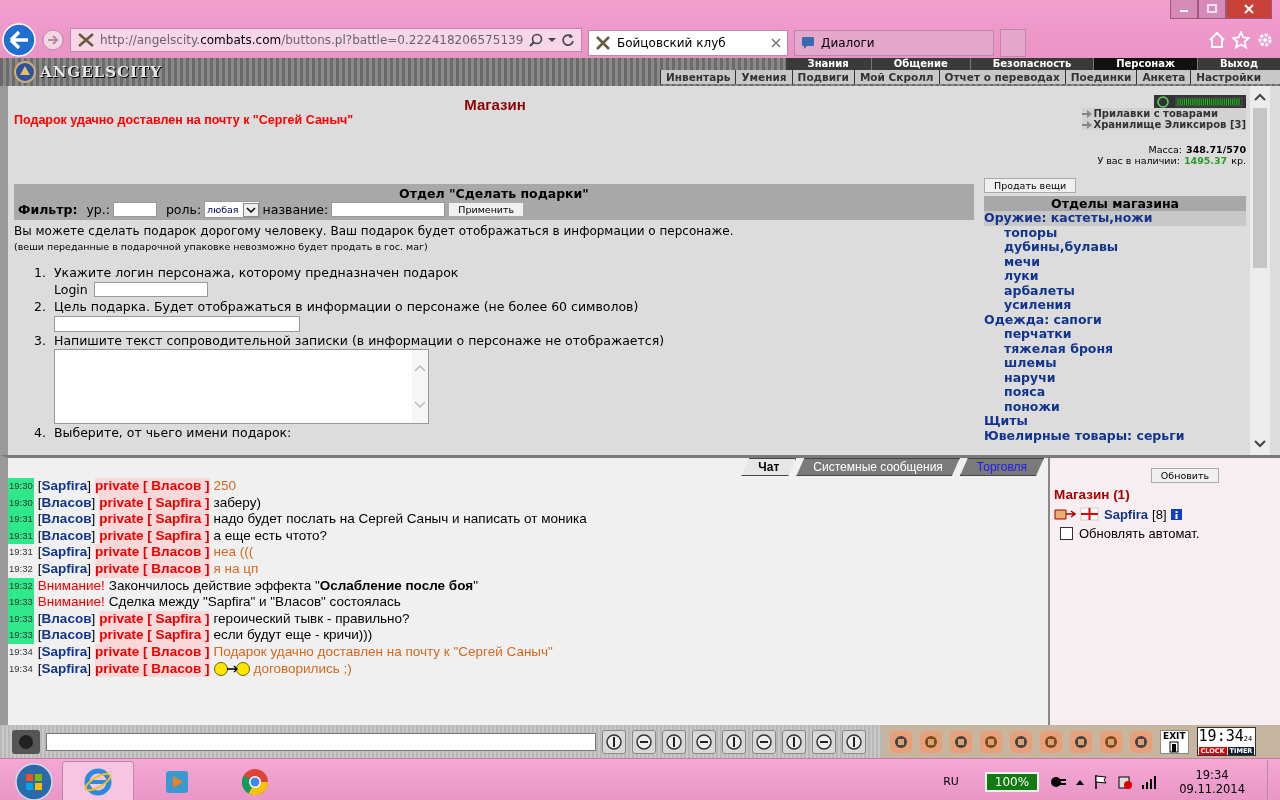 This screenshot has width=1280, height=800. What do you see at coordinates (878, 467) in the screenshot?
I see `chat-tab: Системные сообщения` at bounding box center [878, 467].